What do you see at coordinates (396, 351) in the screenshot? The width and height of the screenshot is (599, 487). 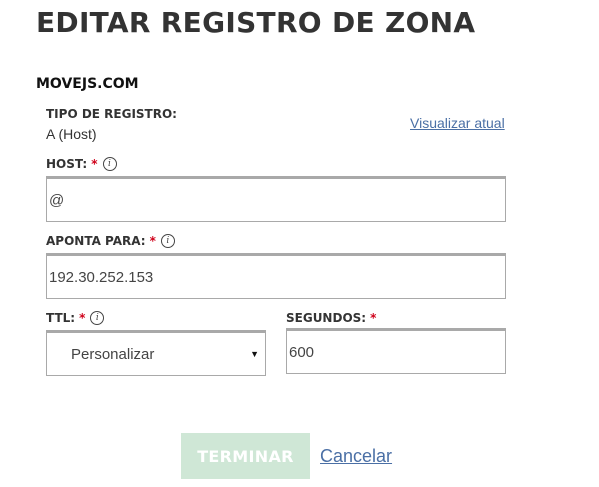 I see `seconds-input: 600` at bounding box center [396, 351].